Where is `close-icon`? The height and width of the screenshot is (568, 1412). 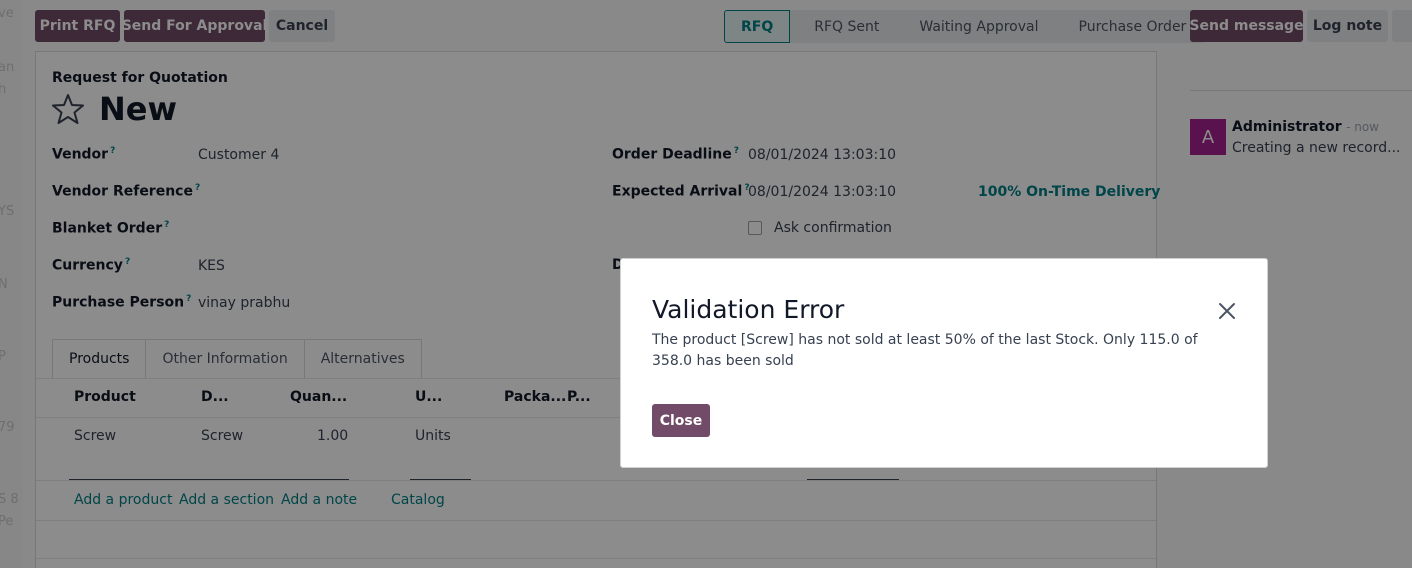 close-icon is located at coordinates (1227, 311).